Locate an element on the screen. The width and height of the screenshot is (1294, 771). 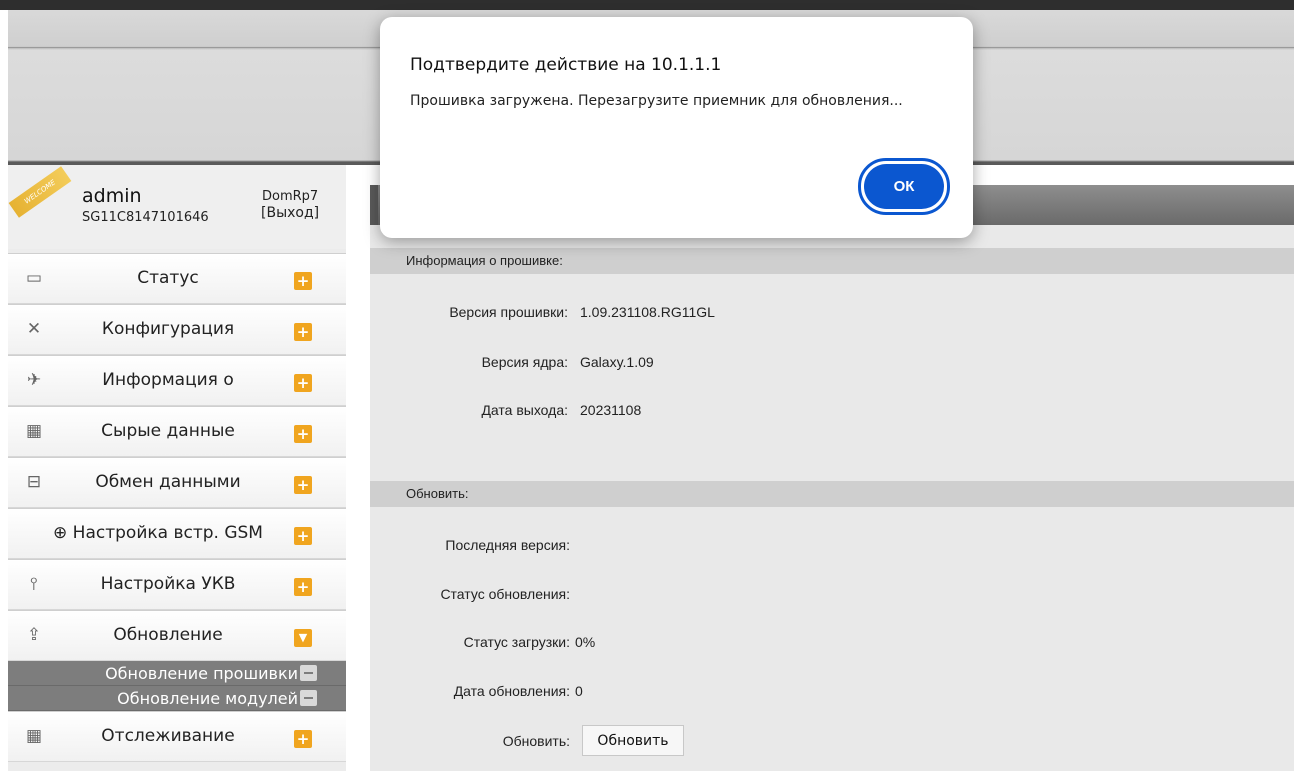
title-bar-edge is located at coordinates (374, 205).